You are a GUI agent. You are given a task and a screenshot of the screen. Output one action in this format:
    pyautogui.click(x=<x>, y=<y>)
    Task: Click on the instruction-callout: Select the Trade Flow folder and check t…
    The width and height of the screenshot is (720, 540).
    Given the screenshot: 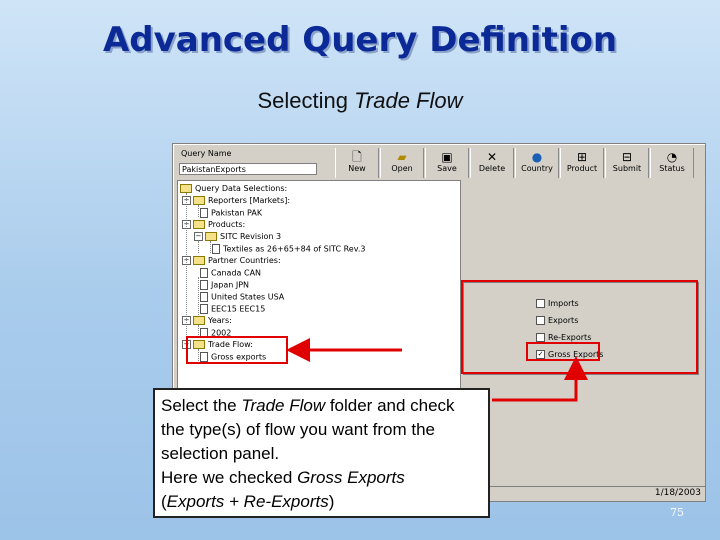 What is the action you would take?
    pyautogui.click(x=321, y=453)
    